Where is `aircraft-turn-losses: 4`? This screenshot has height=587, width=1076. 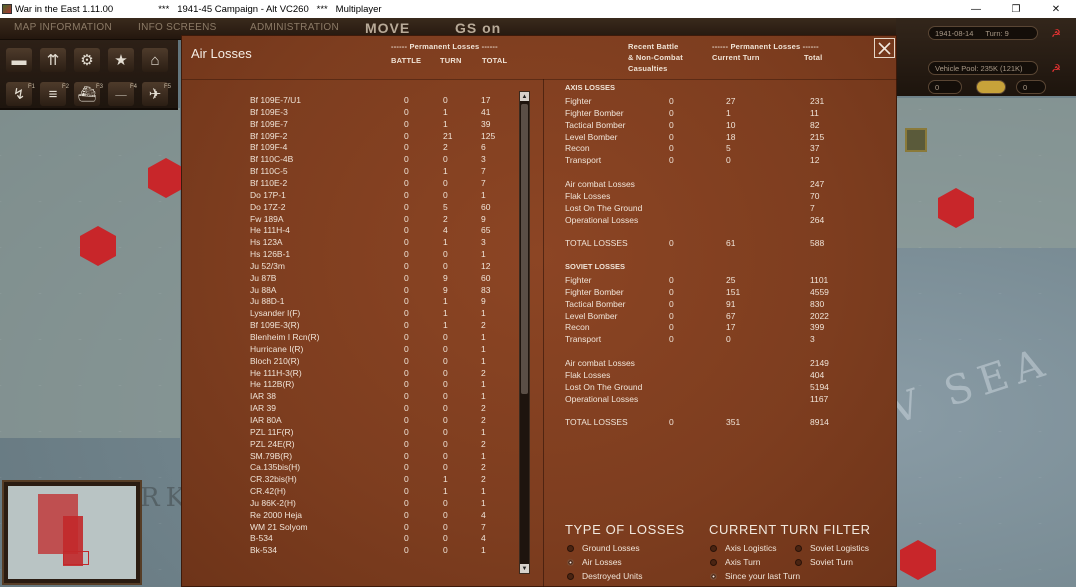 aircraft-turn-losses: 4 is located at coordinates (445, 230).